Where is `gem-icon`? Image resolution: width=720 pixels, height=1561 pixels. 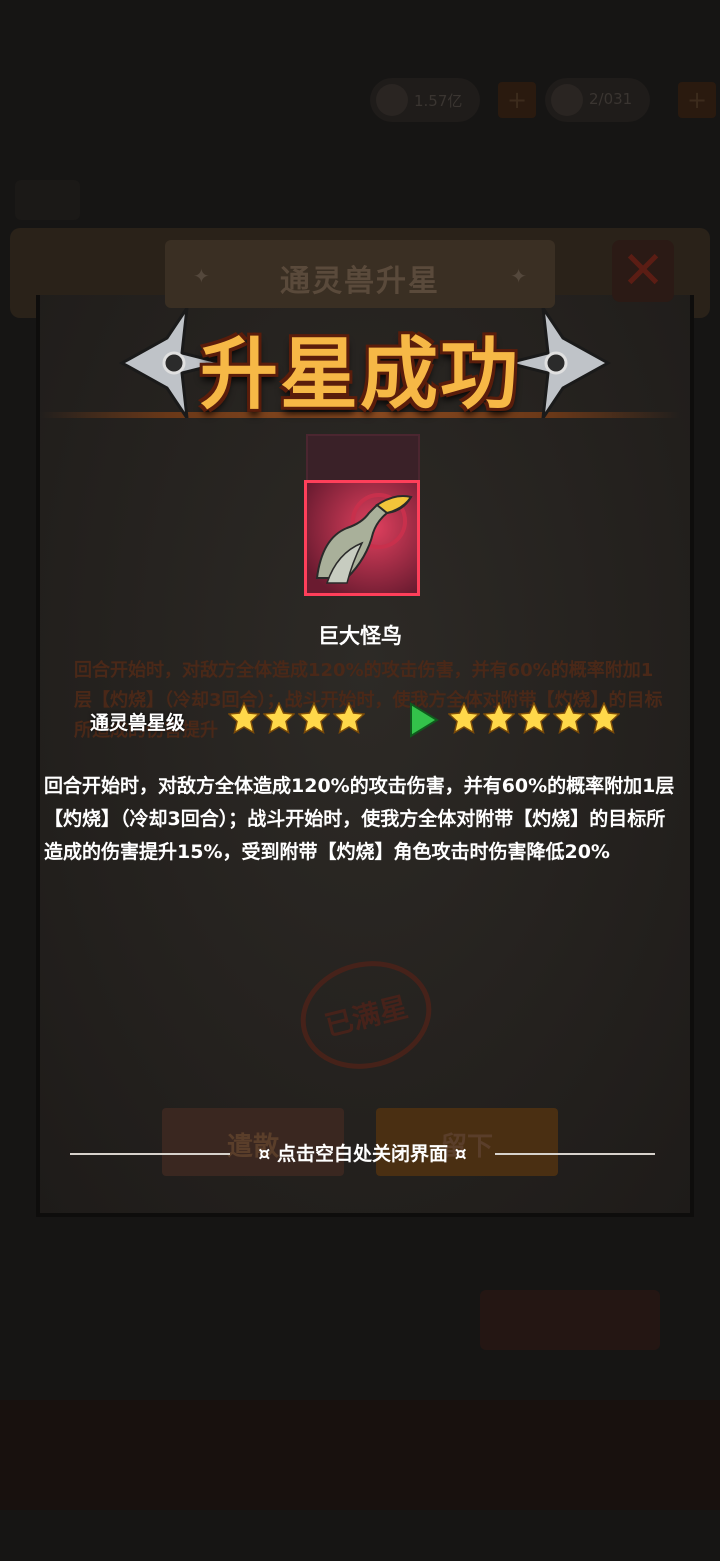 gem-icon is located at coordinates (567, 100).